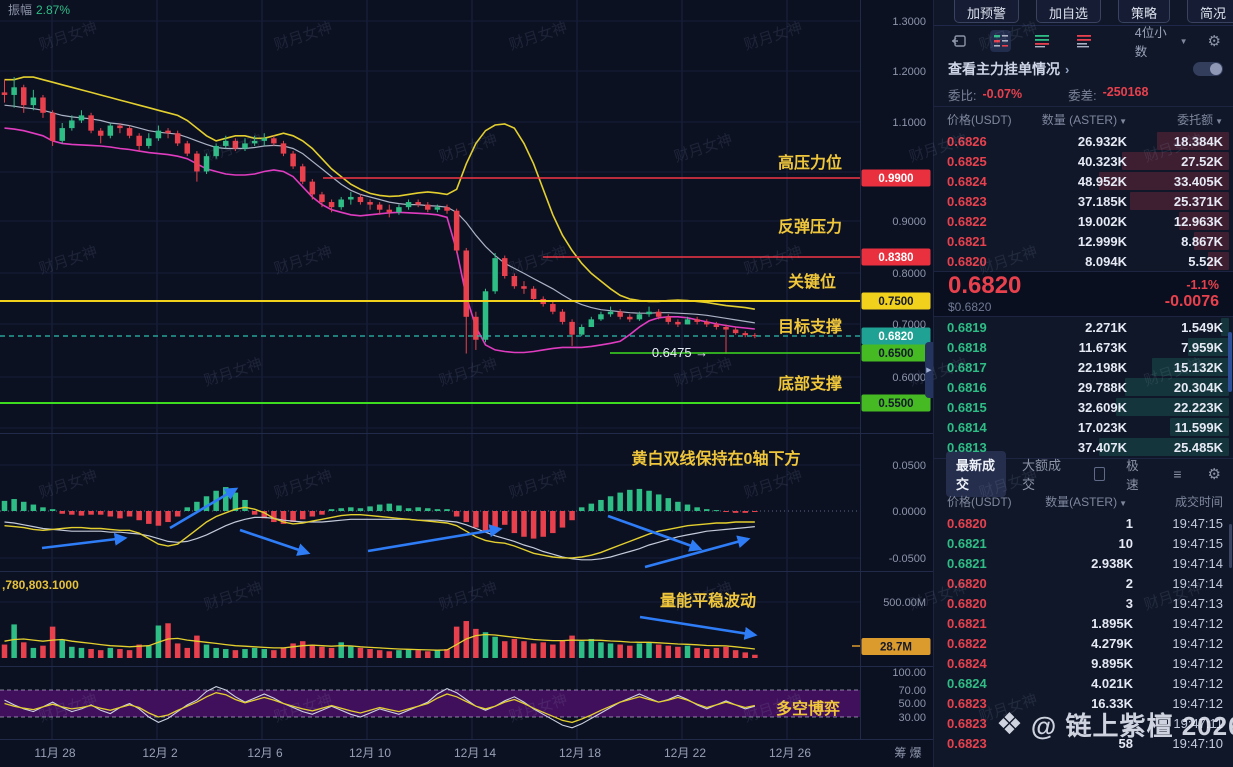 The image size is (1233, 767). What do you see at coordinates (1083, 523) in the screenshot?
I see `trade-row: 0.6820 1 19:47:15` at bounding box center [1083, 523].